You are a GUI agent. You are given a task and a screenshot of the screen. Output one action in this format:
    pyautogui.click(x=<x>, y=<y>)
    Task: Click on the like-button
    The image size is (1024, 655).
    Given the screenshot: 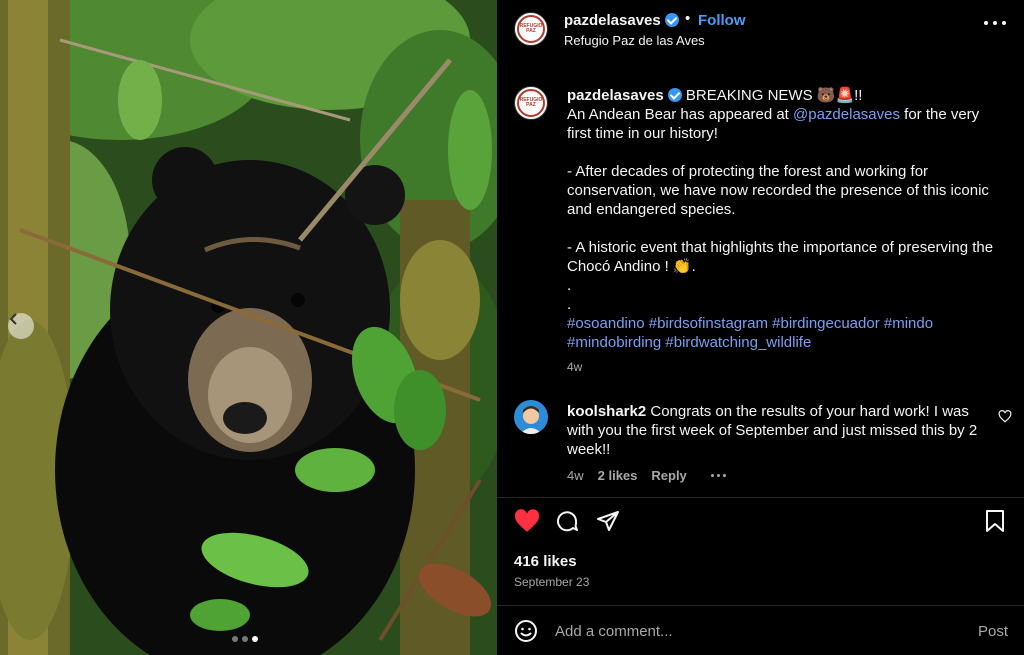 What is the action you would take?
    pyautogui.click(x=527, y=523)
    